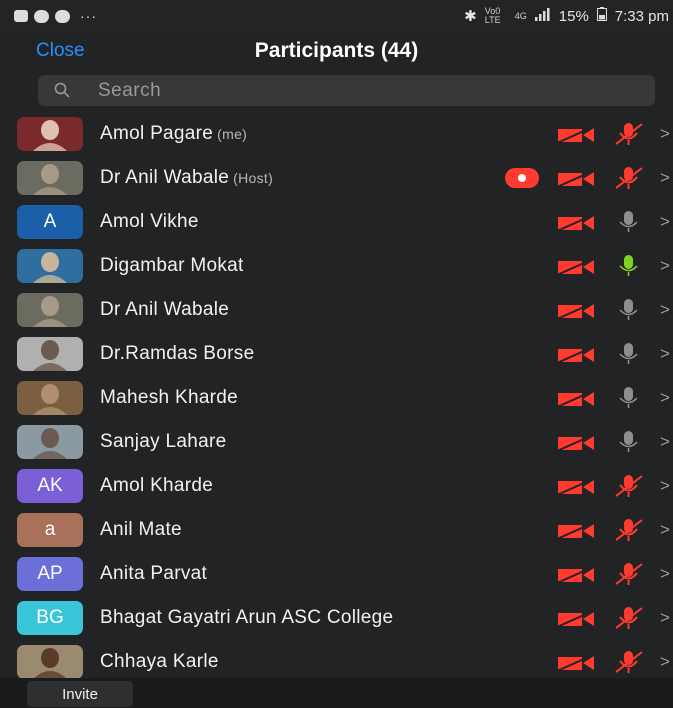 The height and width of the screenshot is (708, 673). Describe the element at coordinates (159, 662) in the screenshot. I see `participant-name-wrap: Chhaya Karle` at that location.